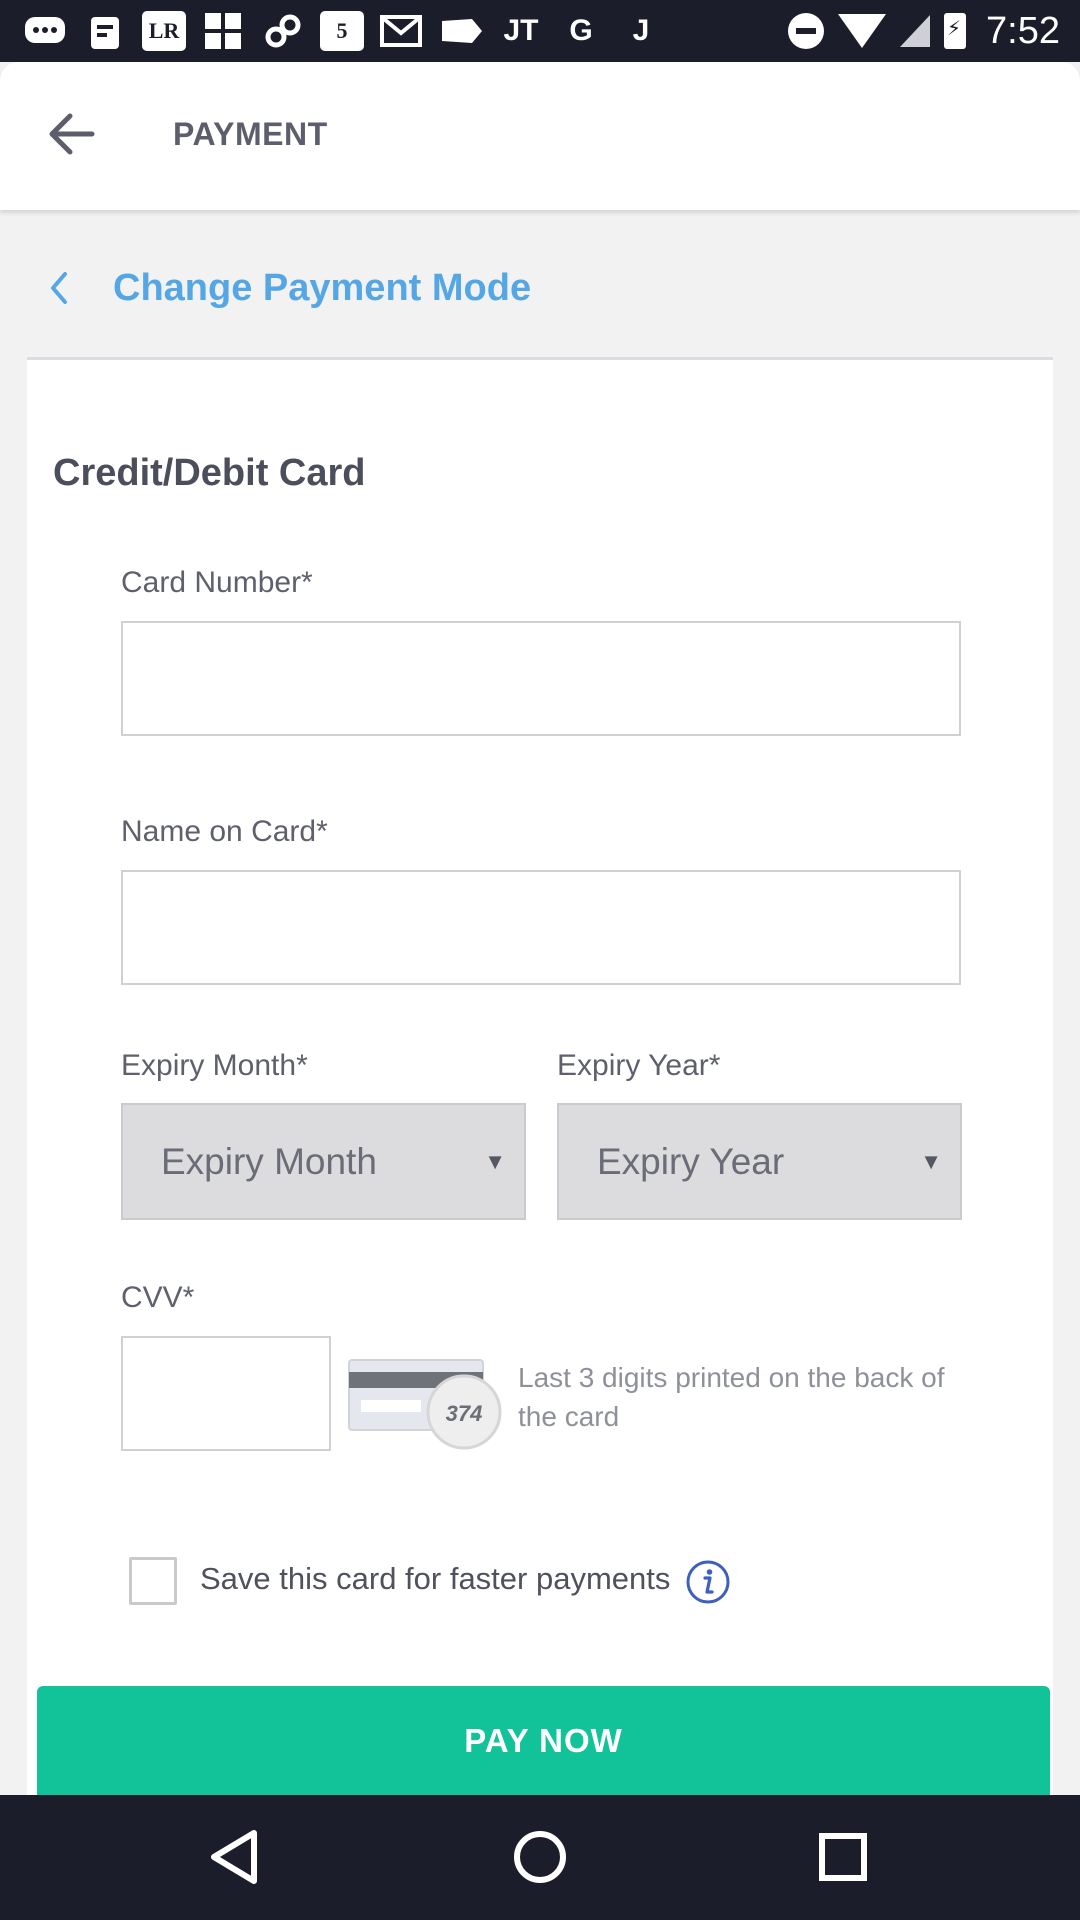 This screenshot has height=1920, width=1080. I want to click on status-bar-system-icons: 7:52, so click(924, 31).